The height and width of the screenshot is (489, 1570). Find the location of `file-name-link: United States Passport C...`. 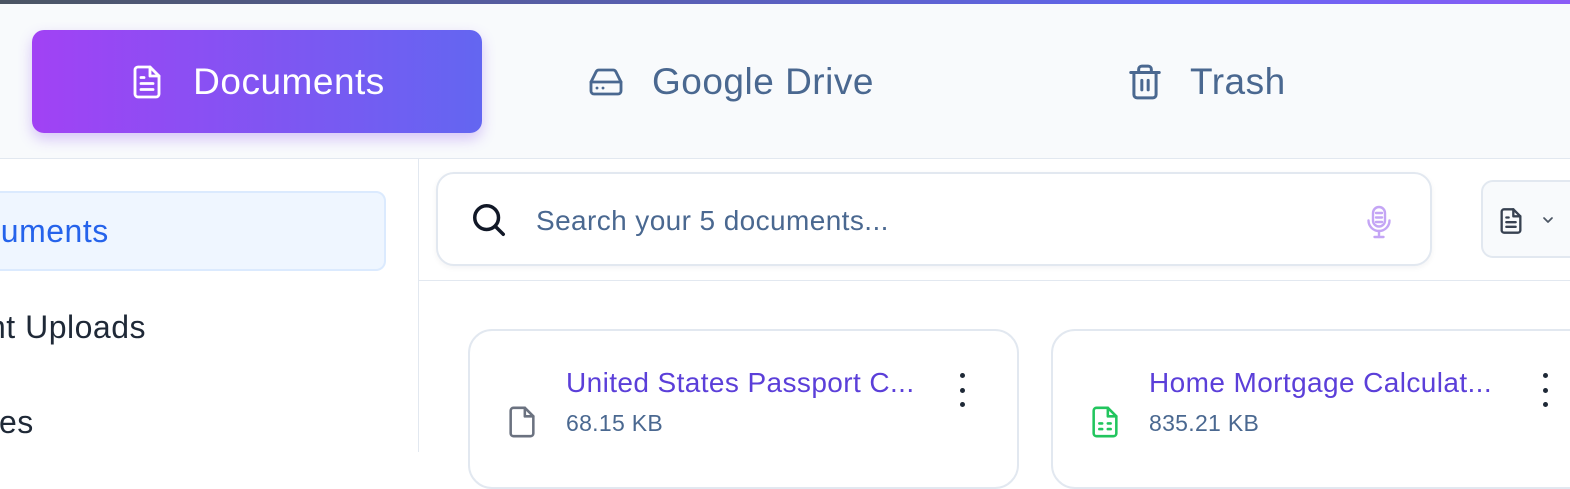

file-name-link: United States Passport C... is located at coordinates (740, 383).